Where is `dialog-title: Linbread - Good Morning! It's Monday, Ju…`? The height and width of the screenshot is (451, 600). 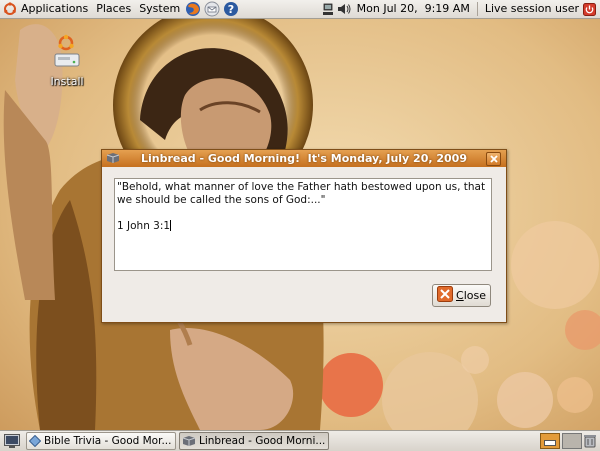 dialog-title: Linbread - Good Morning! It's Monday, Ju… is located at coordinates (304, 158).